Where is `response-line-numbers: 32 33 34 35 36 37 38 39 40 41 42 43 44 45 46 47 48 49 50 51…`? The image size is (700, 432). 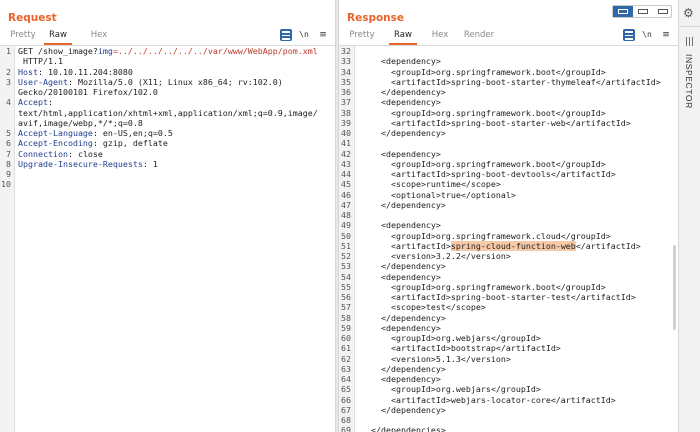
response-line-numbers: 32 33 34 35 36 37 38 39 40 41 42 43 44 45 46 47 48 49 50 51… is located at coordinates (347, 239).